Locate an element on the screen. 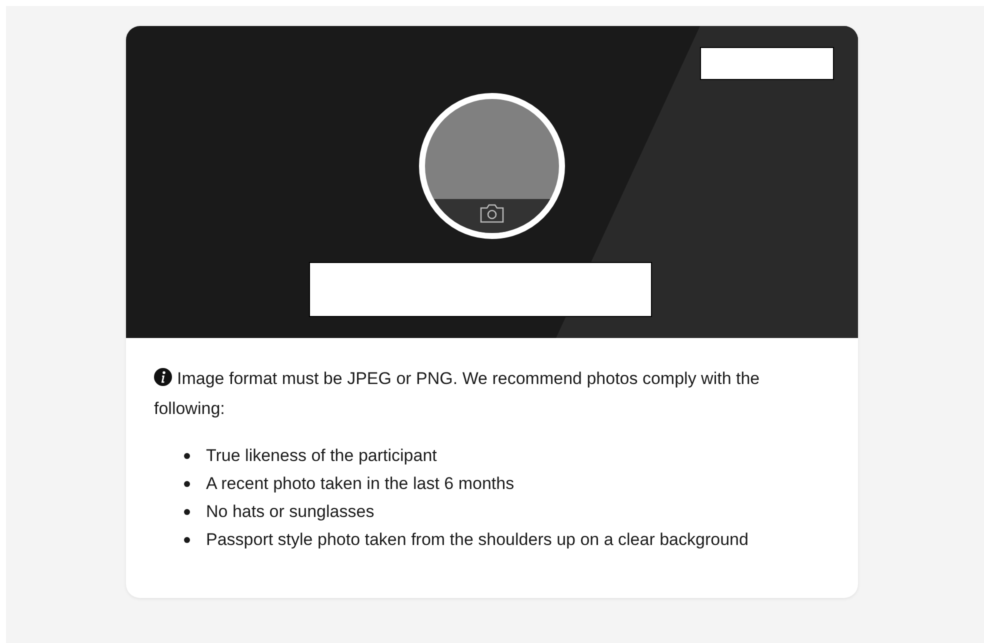  camera-icon is located at coordinates (492, 213).